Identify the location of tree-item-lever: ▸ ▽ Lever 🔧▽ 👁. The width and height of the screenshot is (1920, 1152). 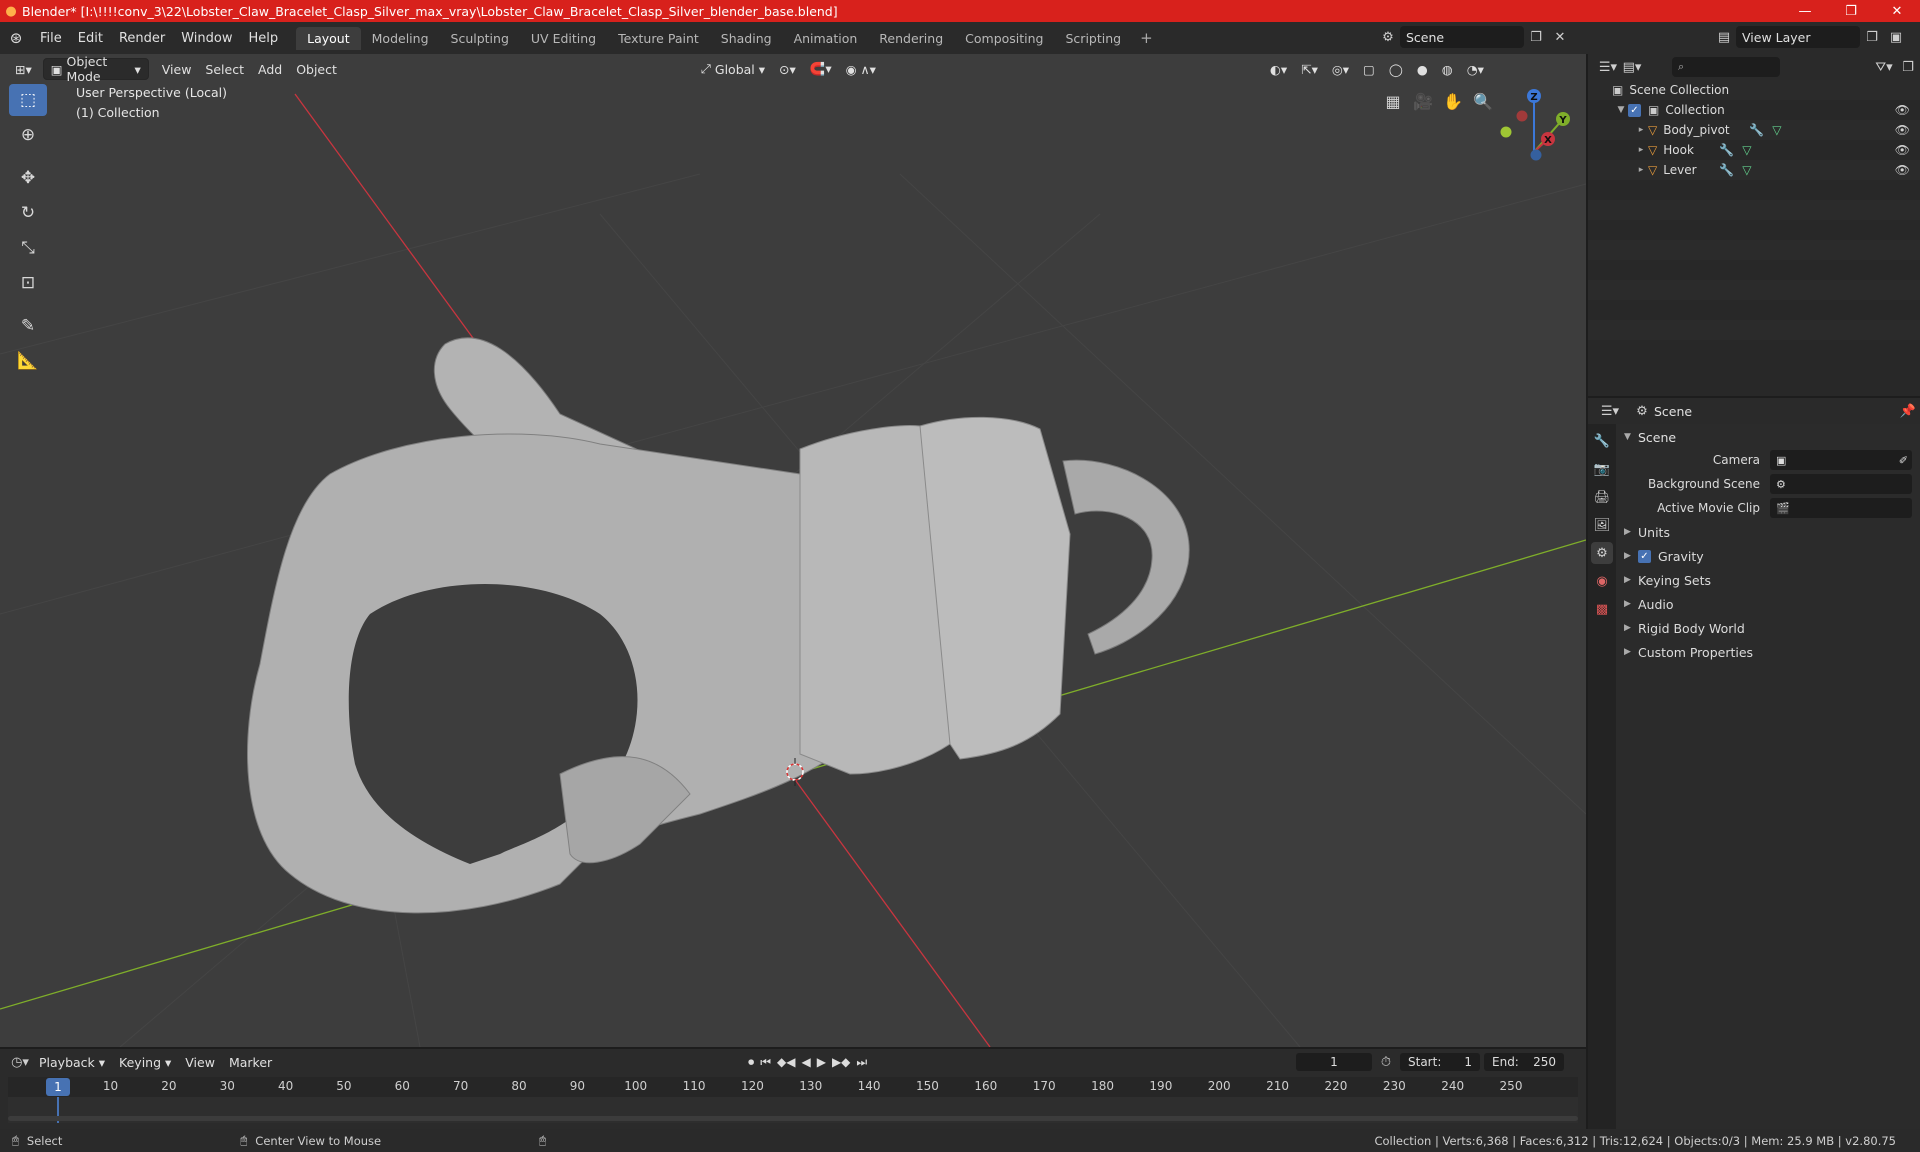
(1754, 170).